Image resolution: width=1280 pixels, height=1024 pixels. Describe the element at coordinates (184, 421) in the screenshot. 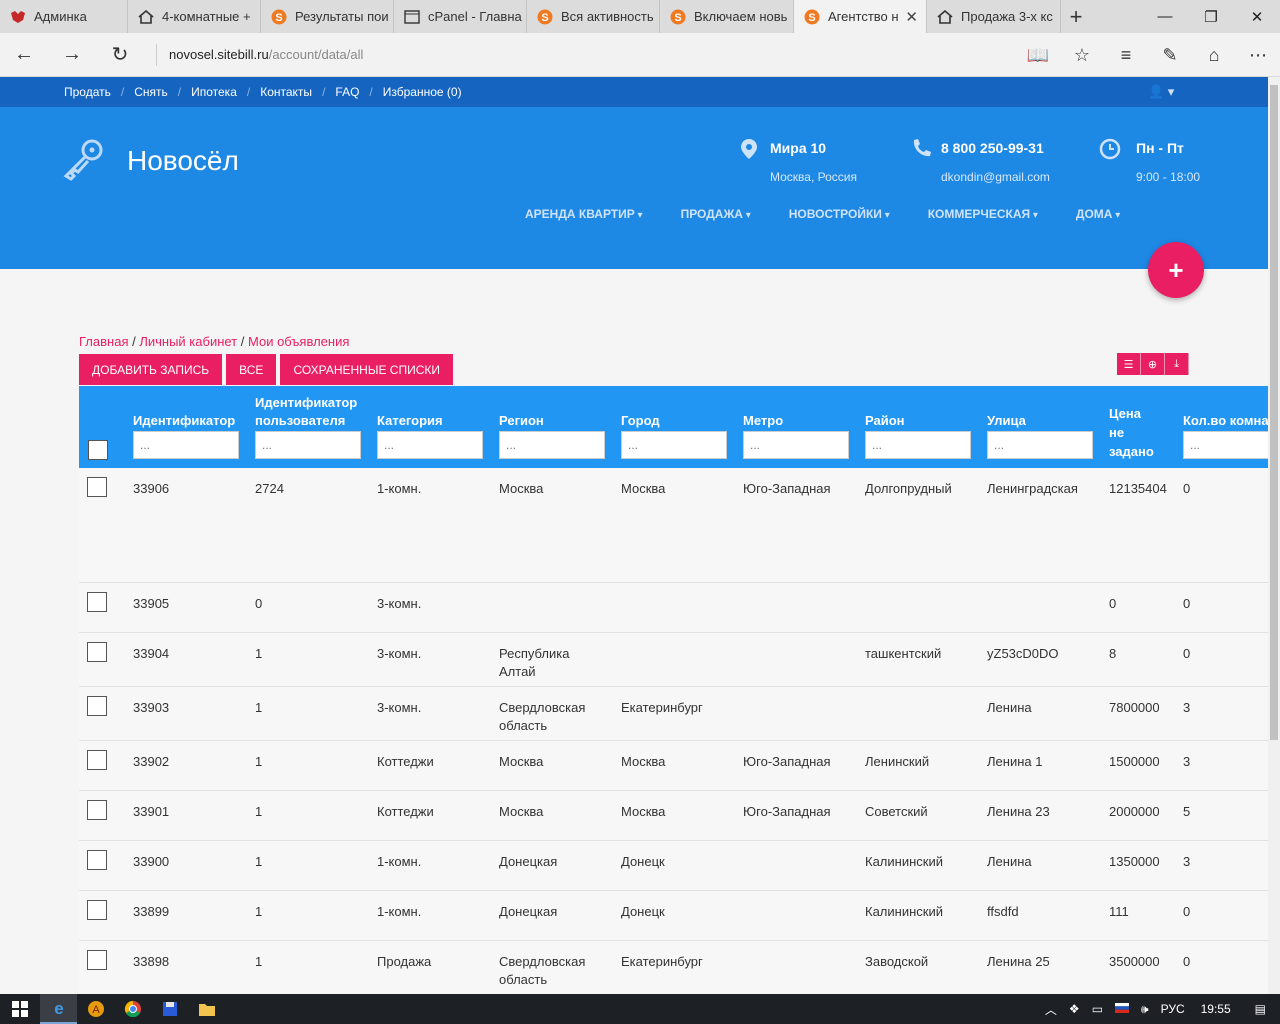

I see `header-id: Идентификатор` at that location.